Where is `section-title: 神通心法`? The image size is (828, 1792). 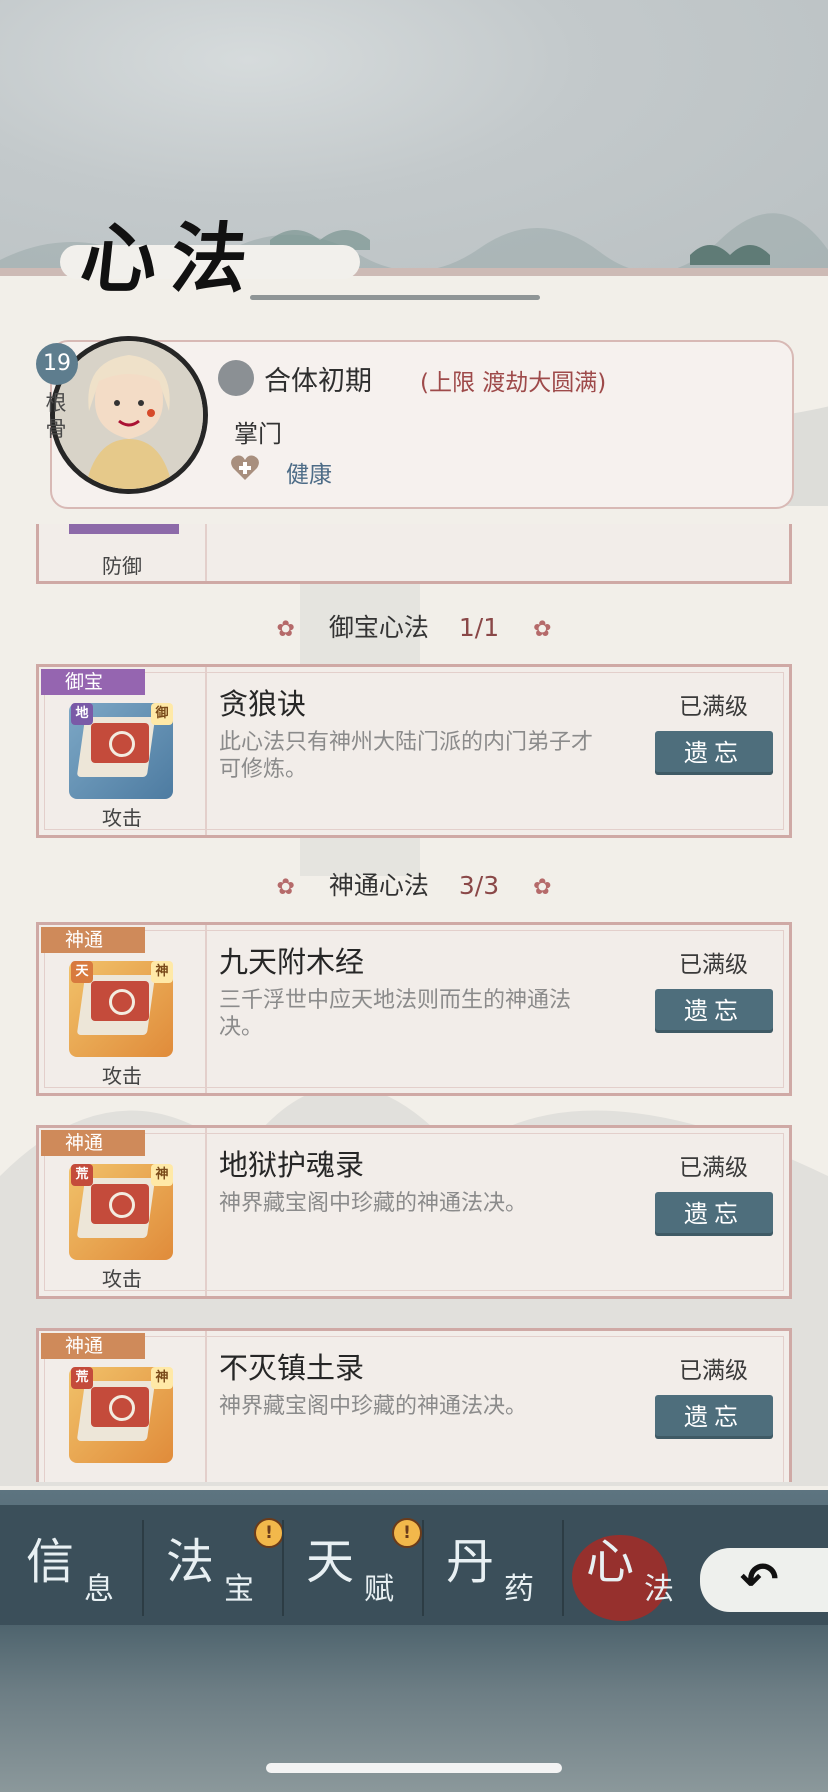
section-title: 神通心法 is located at coordinates (378, 885).